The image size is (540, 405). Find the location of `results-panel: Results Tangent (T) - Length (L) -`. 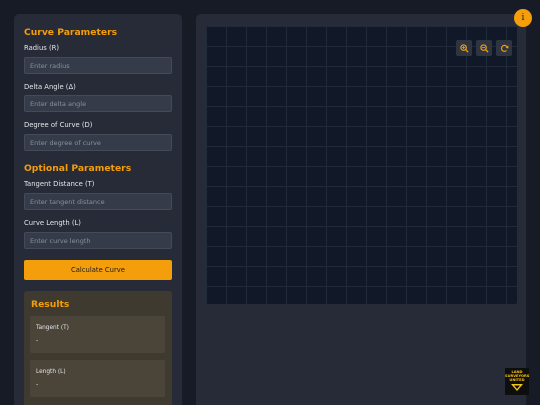

results-panel: Results Tangent (T) - Length (L) - is located at coordinates (98, 348).